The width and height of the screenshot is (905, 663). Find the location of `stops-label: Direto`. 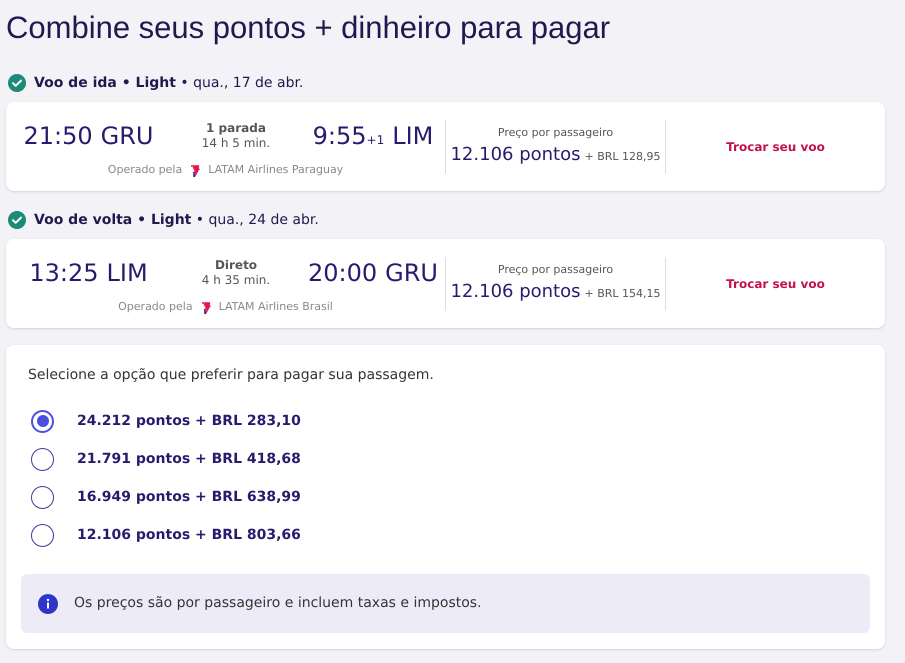

stops-label: Direto is located at coordinates (236, 266).